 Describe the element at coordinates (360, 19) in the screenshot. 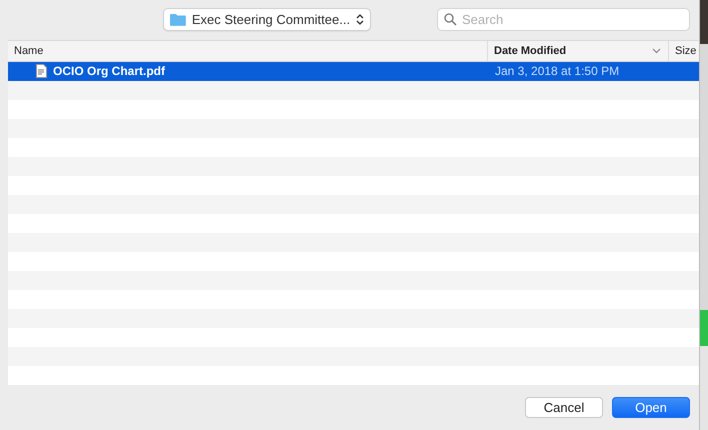

I see `stepper-icon` at that location.